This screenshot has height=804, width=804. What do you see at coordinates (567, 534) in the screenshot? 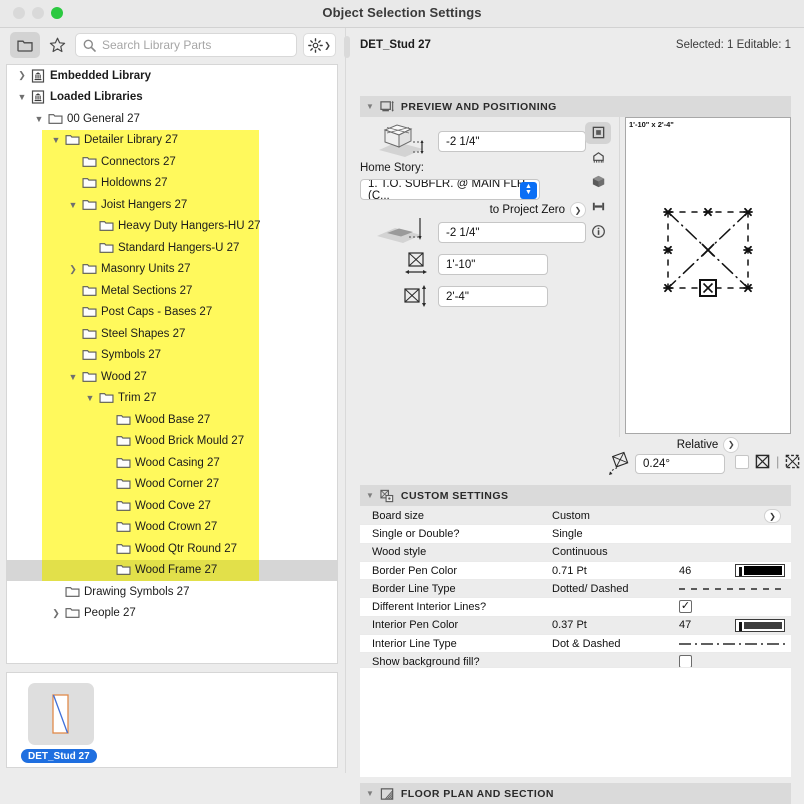
I see `setting-value: Single` at bounding box center [567, 534].